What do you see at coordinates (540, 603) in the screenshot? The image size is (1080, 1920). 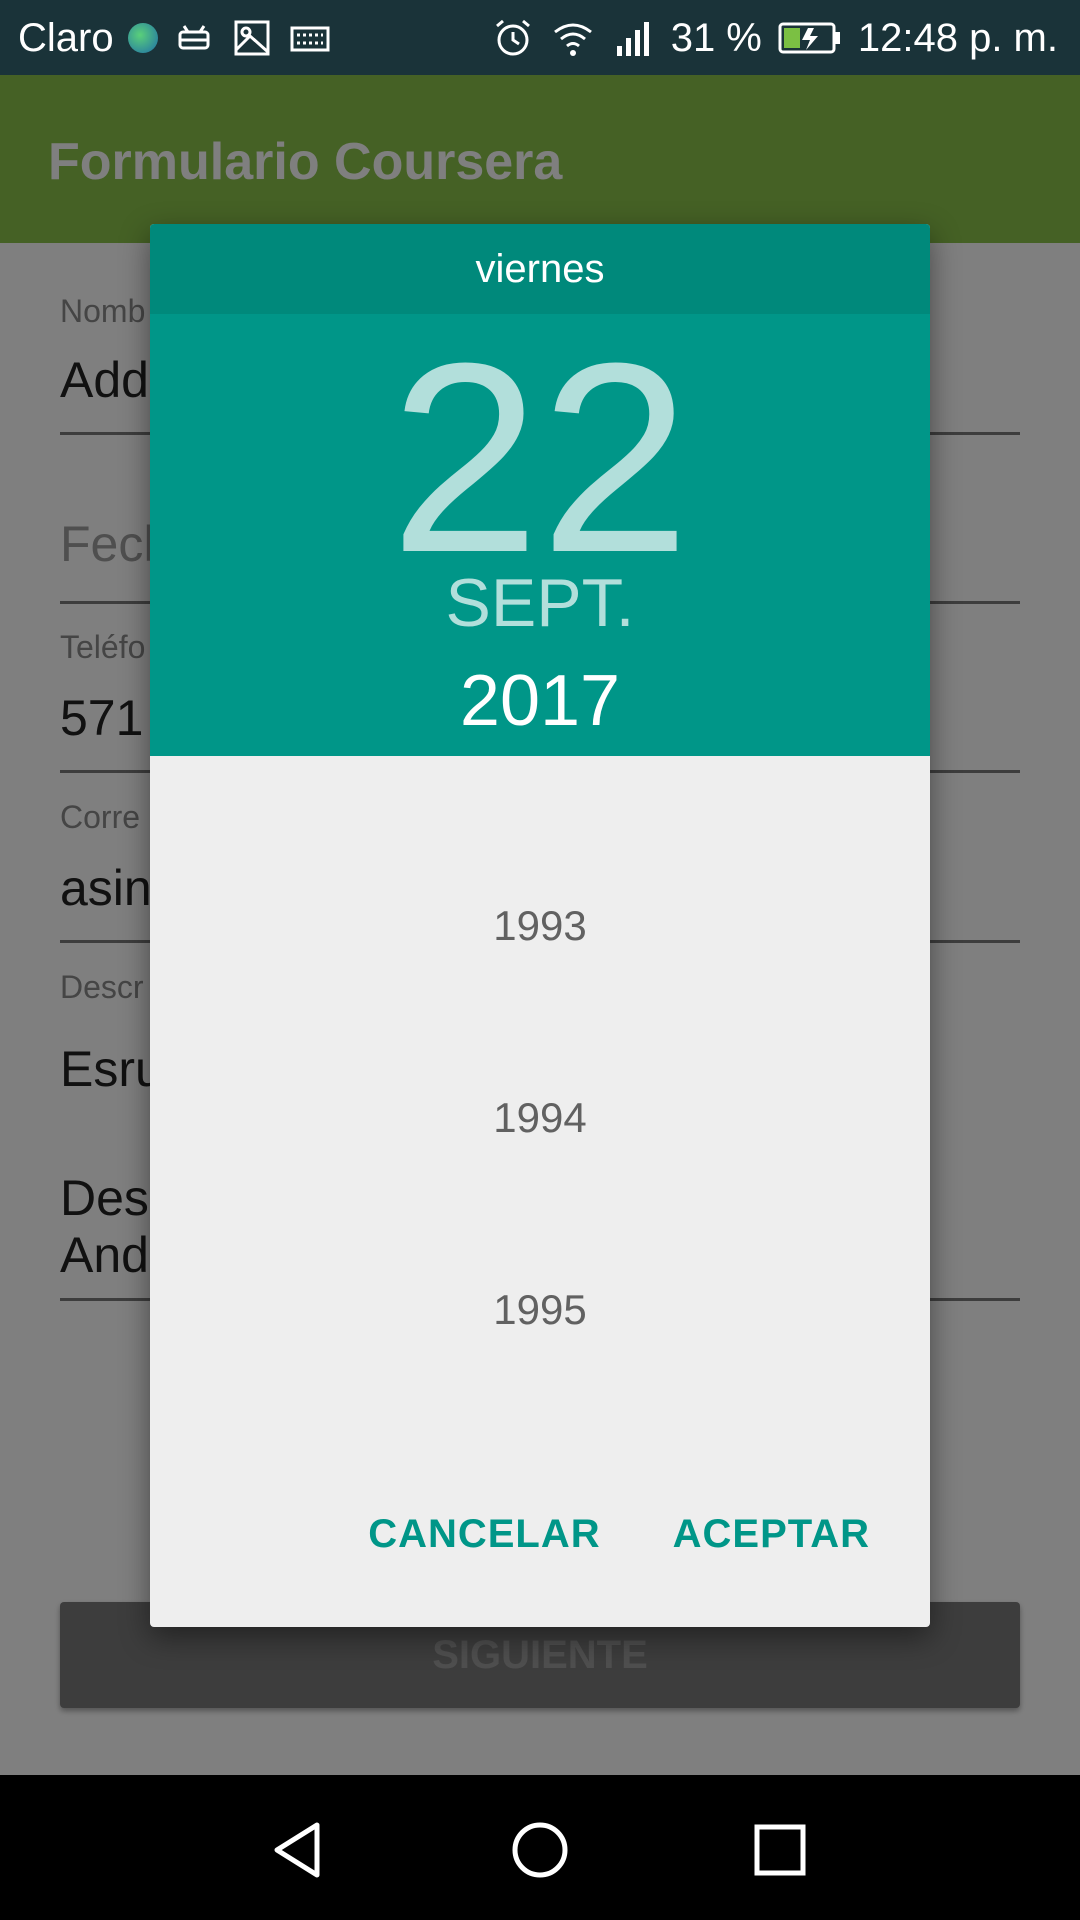 I see `selected-month: SEPT.` at bounding box center [540, 603].